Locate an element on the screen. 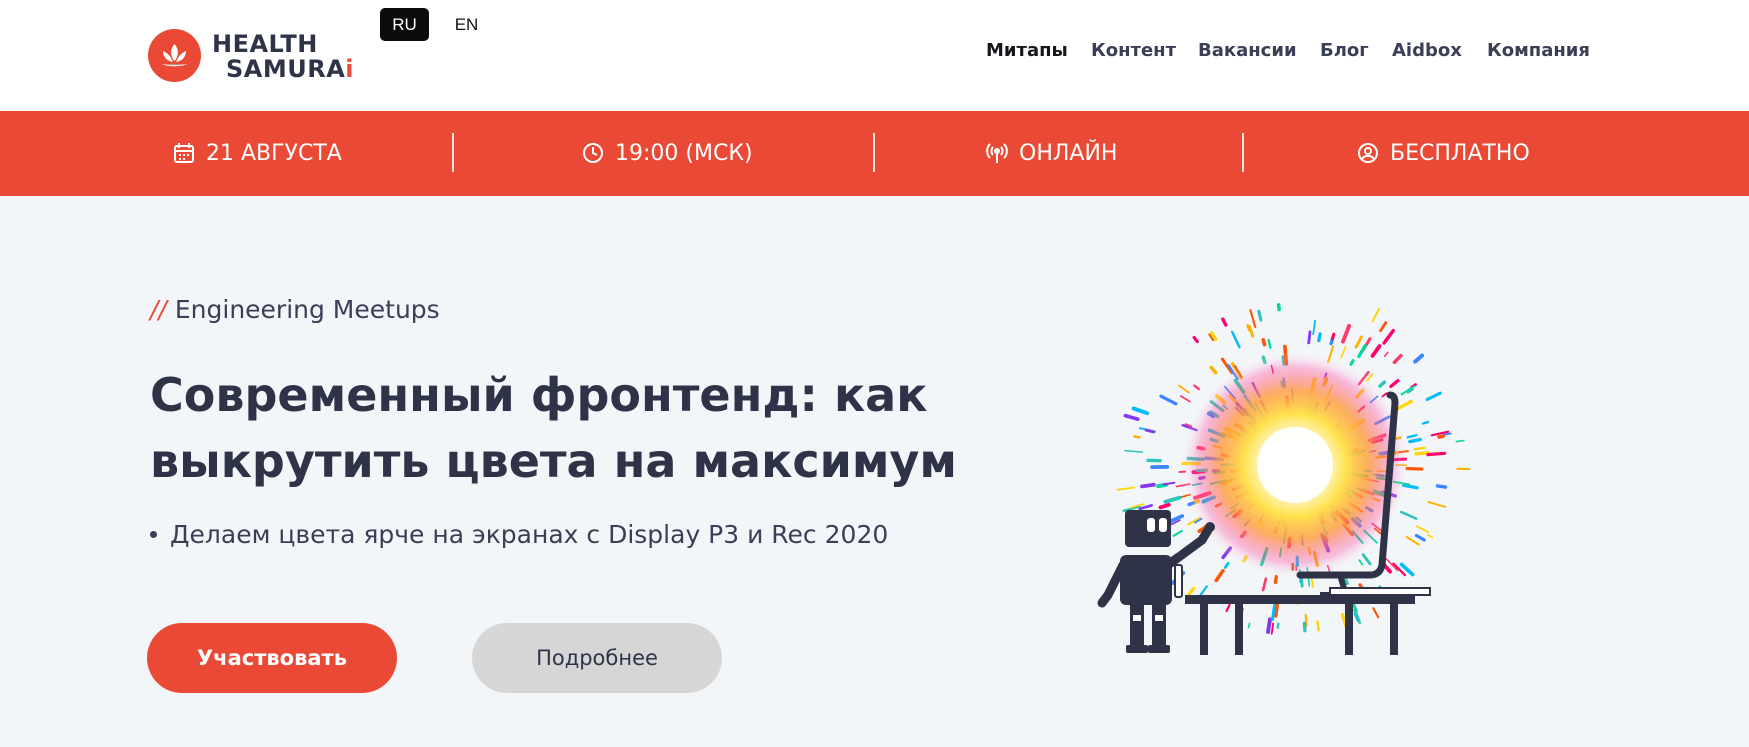 The width and height of the screenshot is (1749, 747). robot-monitor-illustration is located at coordinates (1281, 460).